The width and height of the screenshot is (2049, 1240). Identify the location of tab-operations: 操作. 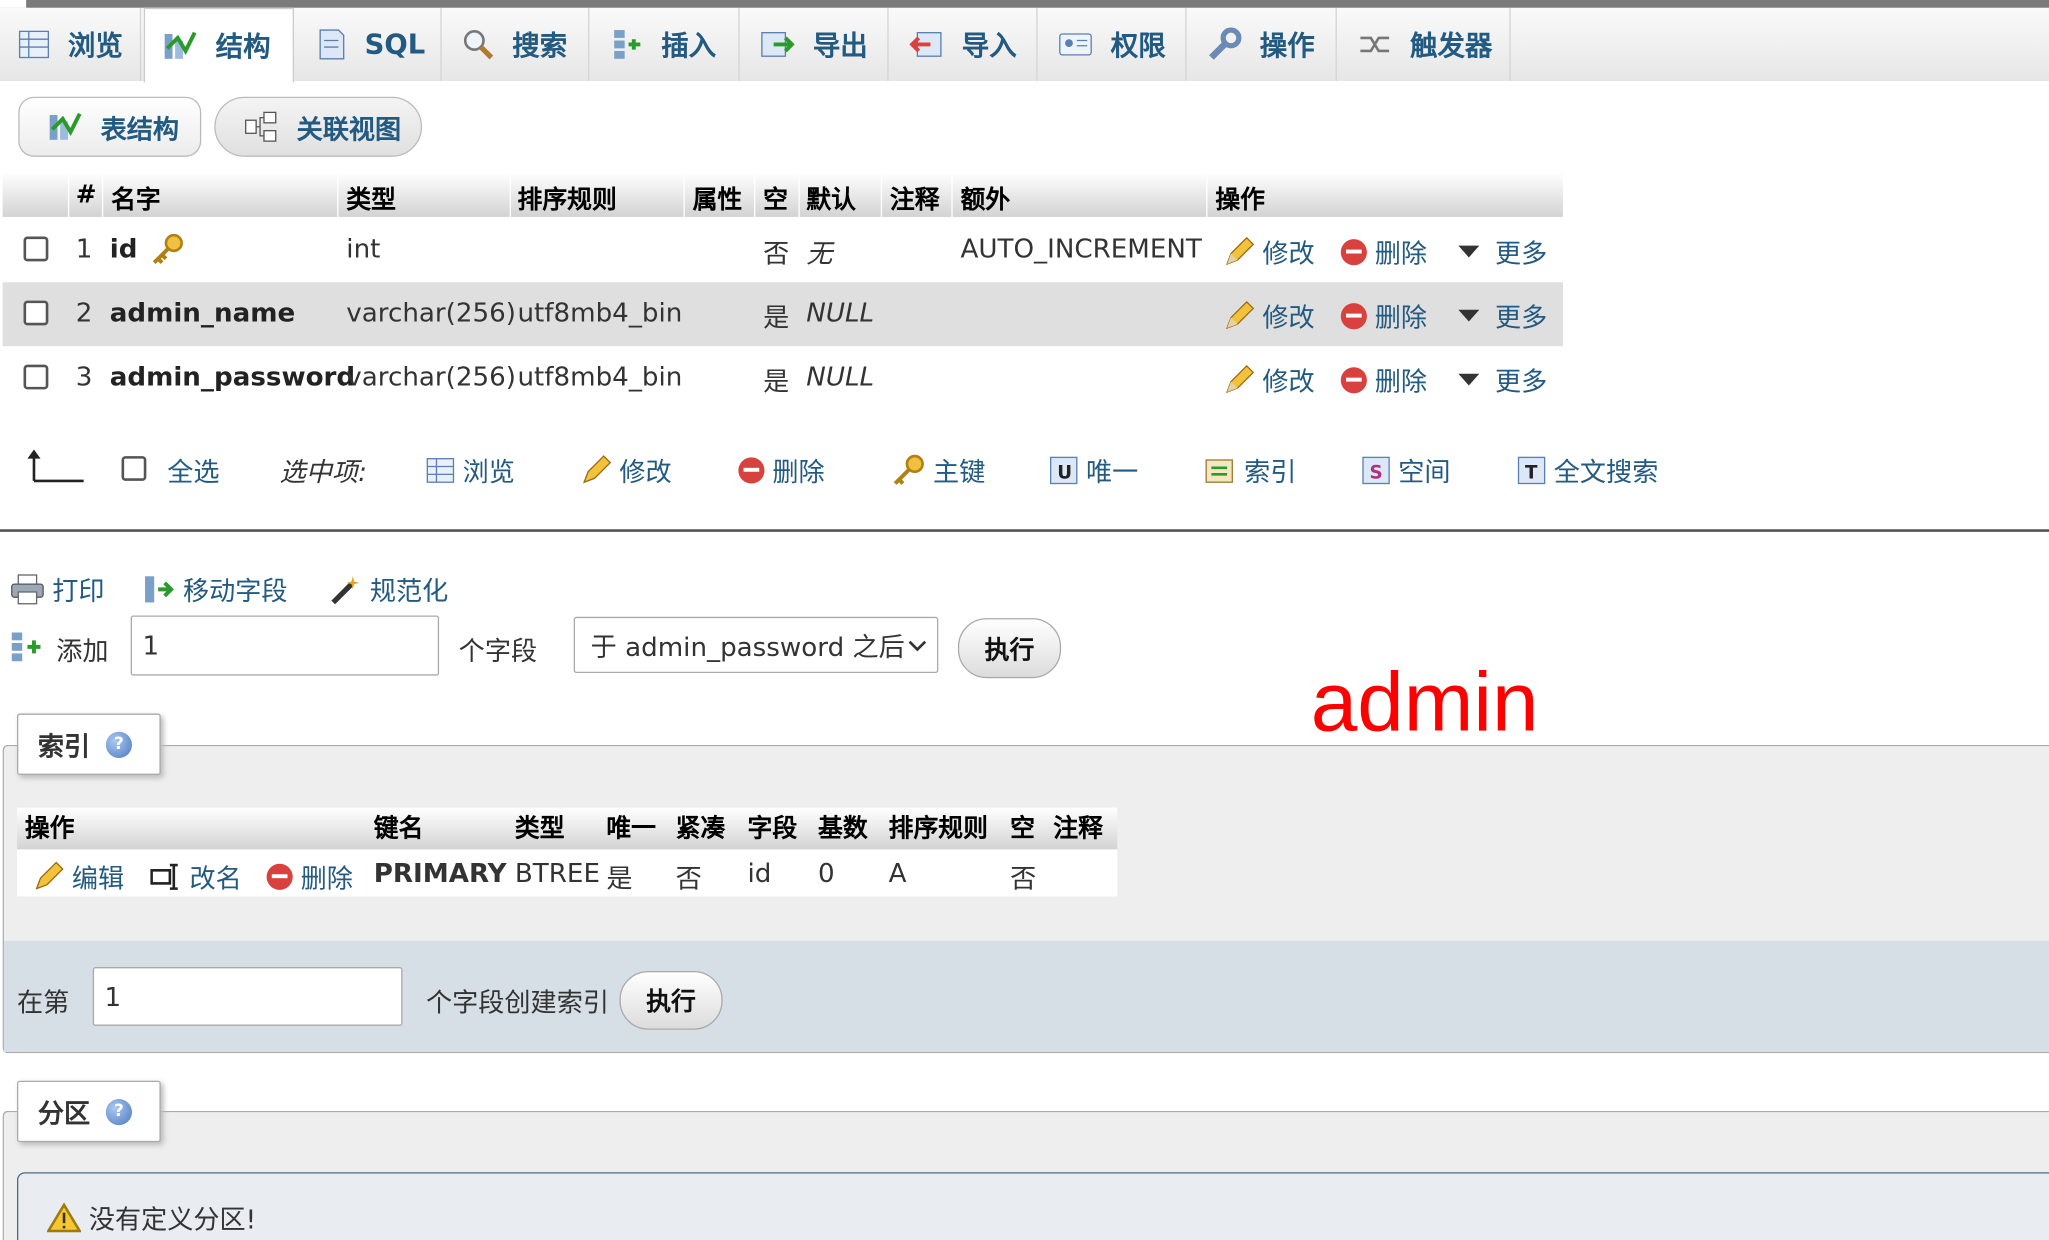
(1263, 44).